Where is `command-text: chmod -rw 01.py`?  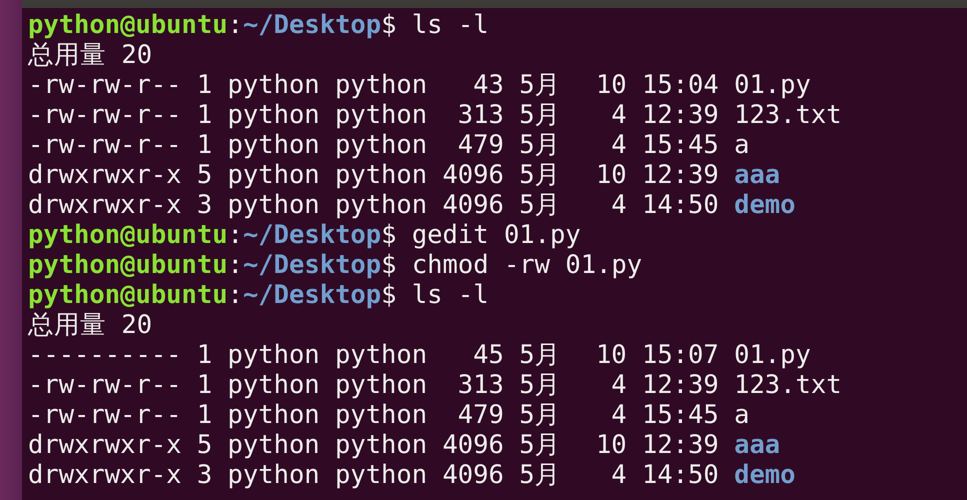 command-text: chmod -rw 01.py is located at coordinates (527, 265).